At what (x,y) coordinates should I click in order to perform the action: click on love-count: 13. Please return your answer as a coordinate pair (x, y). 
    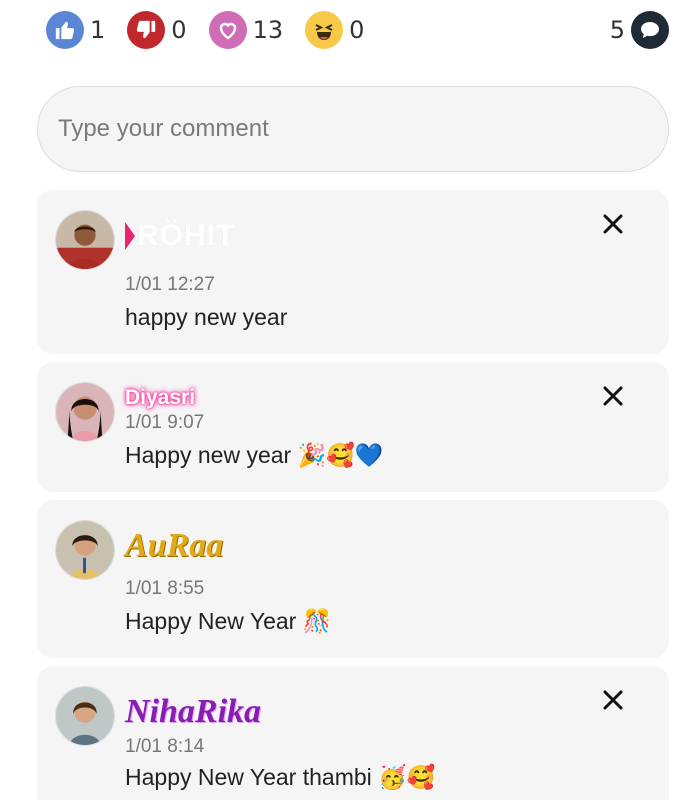
    Looking at the image, I should click on (268, 30).